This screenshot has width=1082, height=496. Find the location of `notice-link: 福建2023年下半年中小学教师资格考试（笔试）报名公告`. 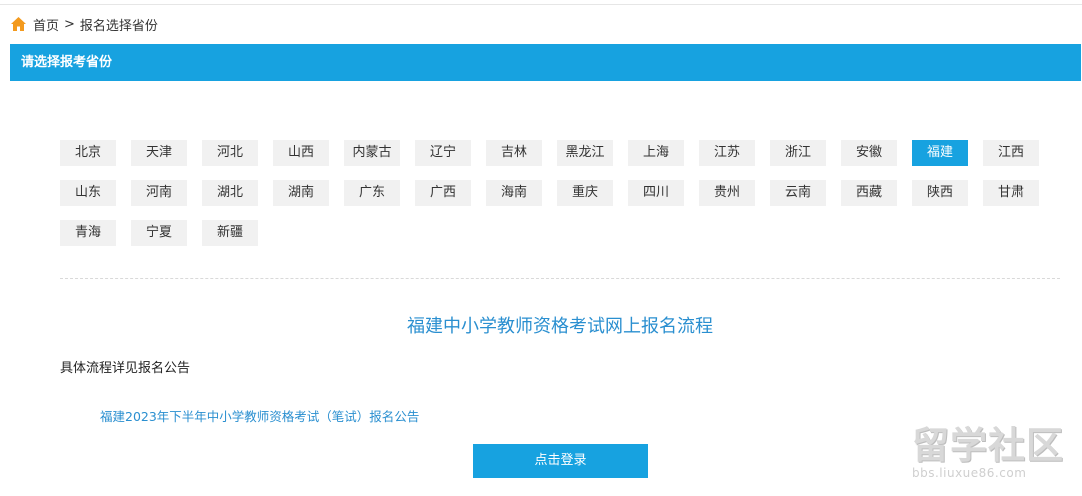

notice-link: 福建2023年下半年中小学教师资格考试（笔试）报名公告 is located at coordinates (259, 415).